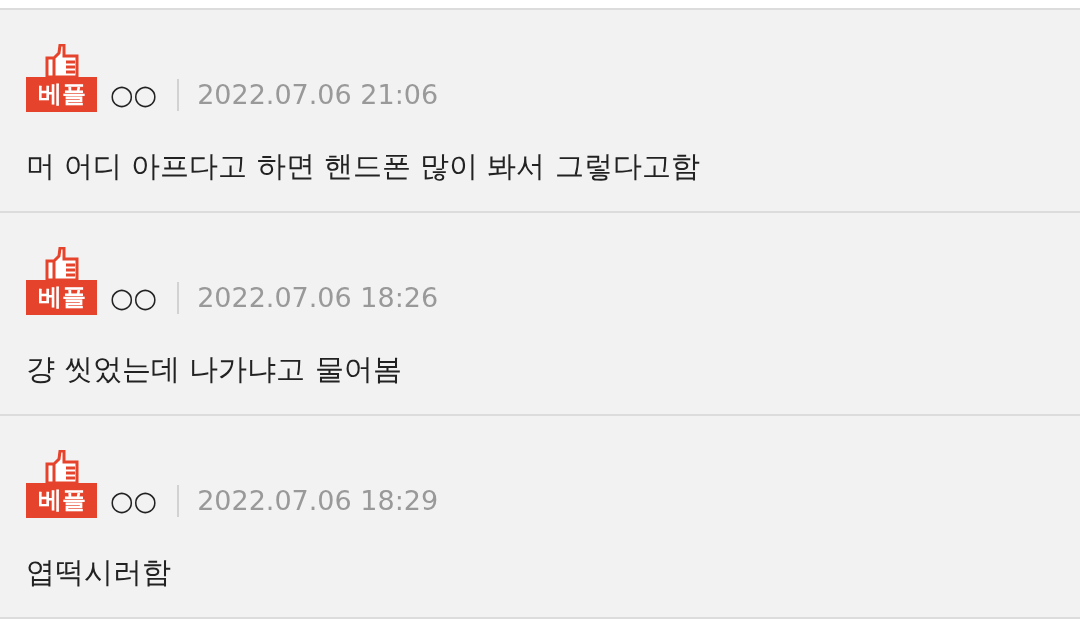 The width and height of the screenshot is (1080, 625). Describe the element at coordinates (318, 95) in the screenshot. I see `comment-date: 2022.07.06 21:06` at that location.